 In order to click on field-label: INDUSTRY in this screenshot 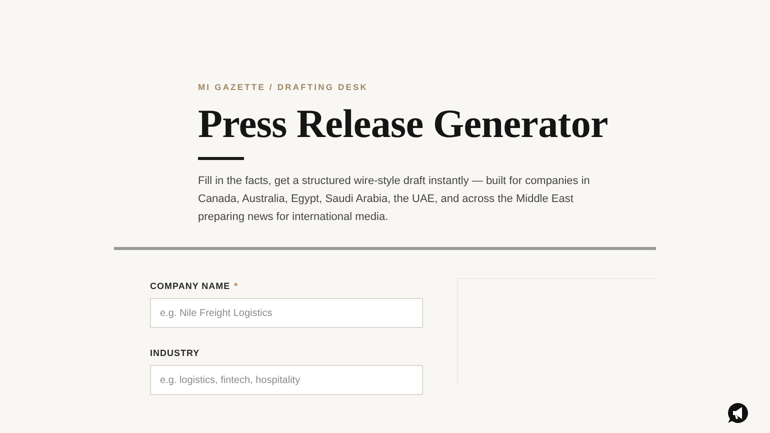, I will do `click(175, 353)`.